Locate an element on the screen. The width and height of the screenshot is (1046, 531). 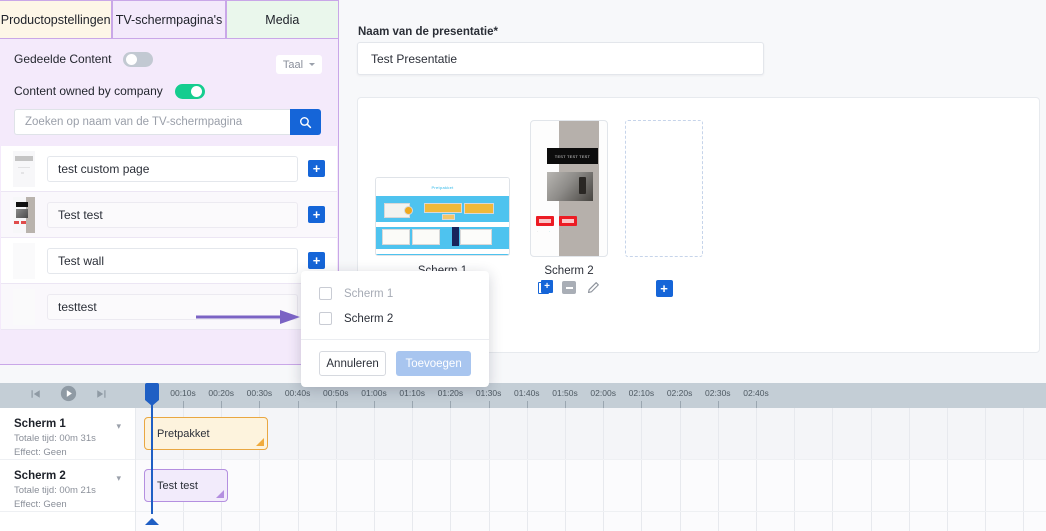
tv-page-list: test custom page + Test test + Test wall is located at coordinates (169, 238).